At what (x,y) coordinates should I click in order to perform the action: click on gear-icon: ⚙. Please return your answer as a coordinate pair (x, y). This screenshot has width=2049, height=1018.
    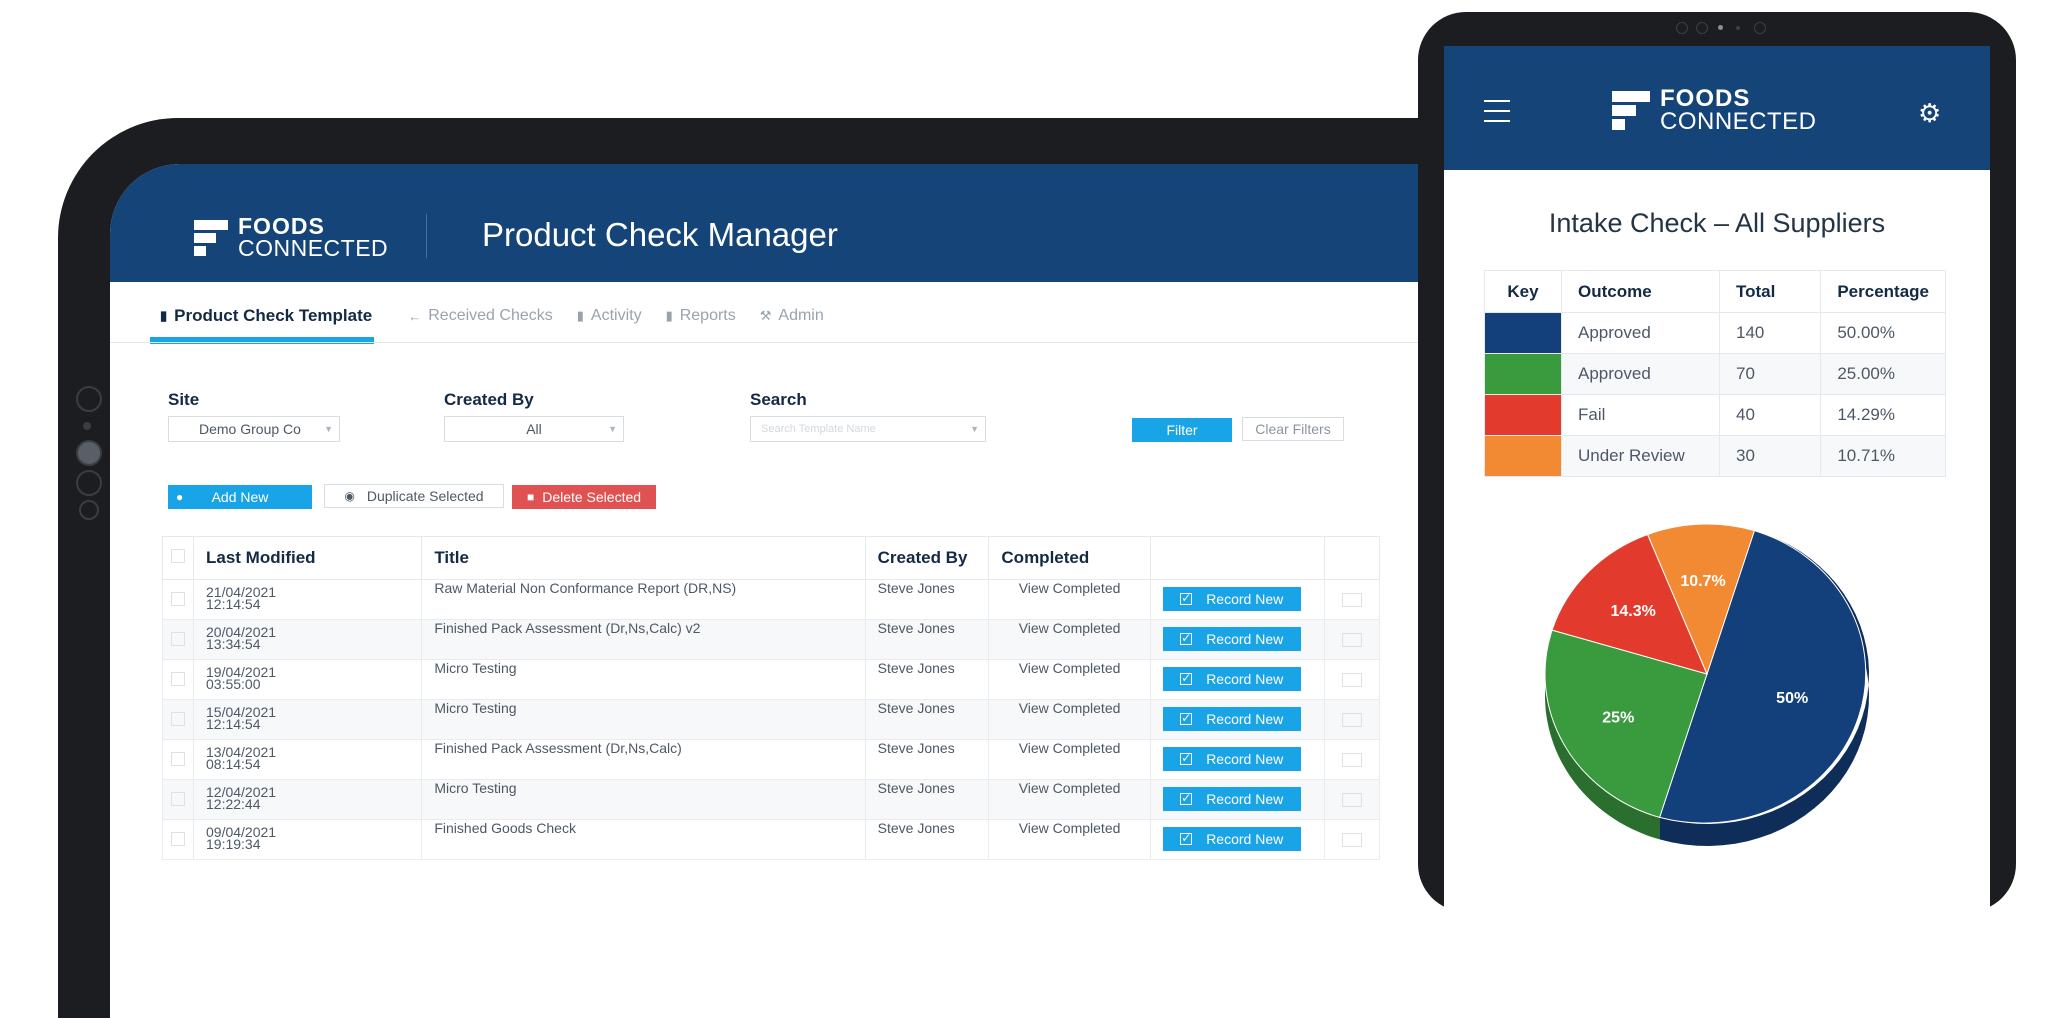
    Looking at the image, I should click on (1929, 113).